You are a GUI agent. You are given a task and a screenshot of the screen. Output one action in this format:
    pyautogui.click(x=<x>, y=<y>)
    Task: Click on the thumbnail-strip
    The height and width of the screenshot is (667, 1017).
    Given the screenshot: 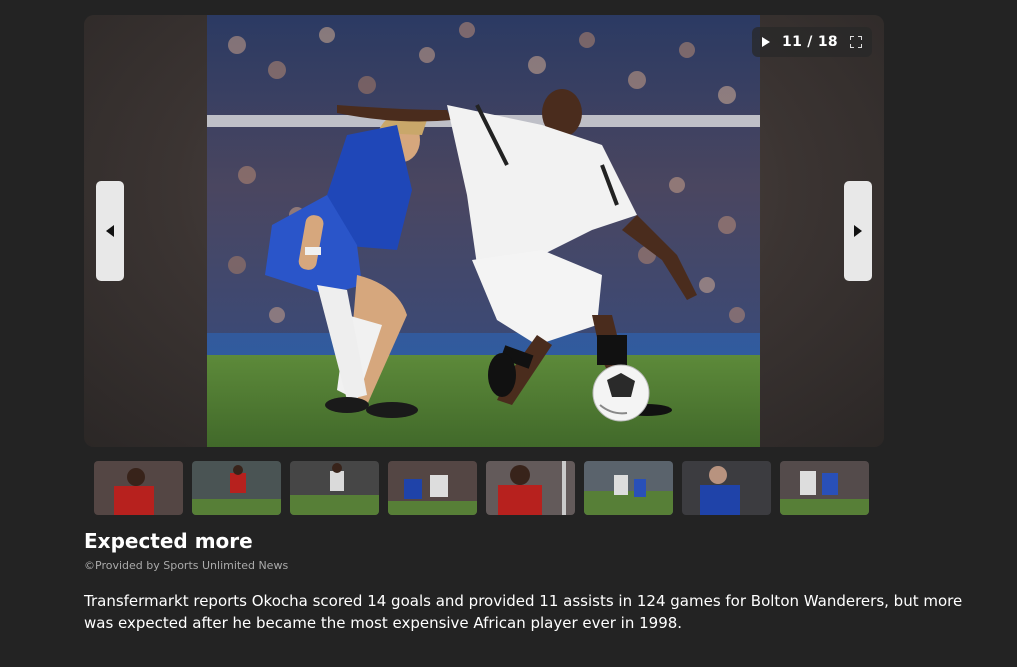 What is the action you would take?
    pyautogui.click(x=481, y=488)
    